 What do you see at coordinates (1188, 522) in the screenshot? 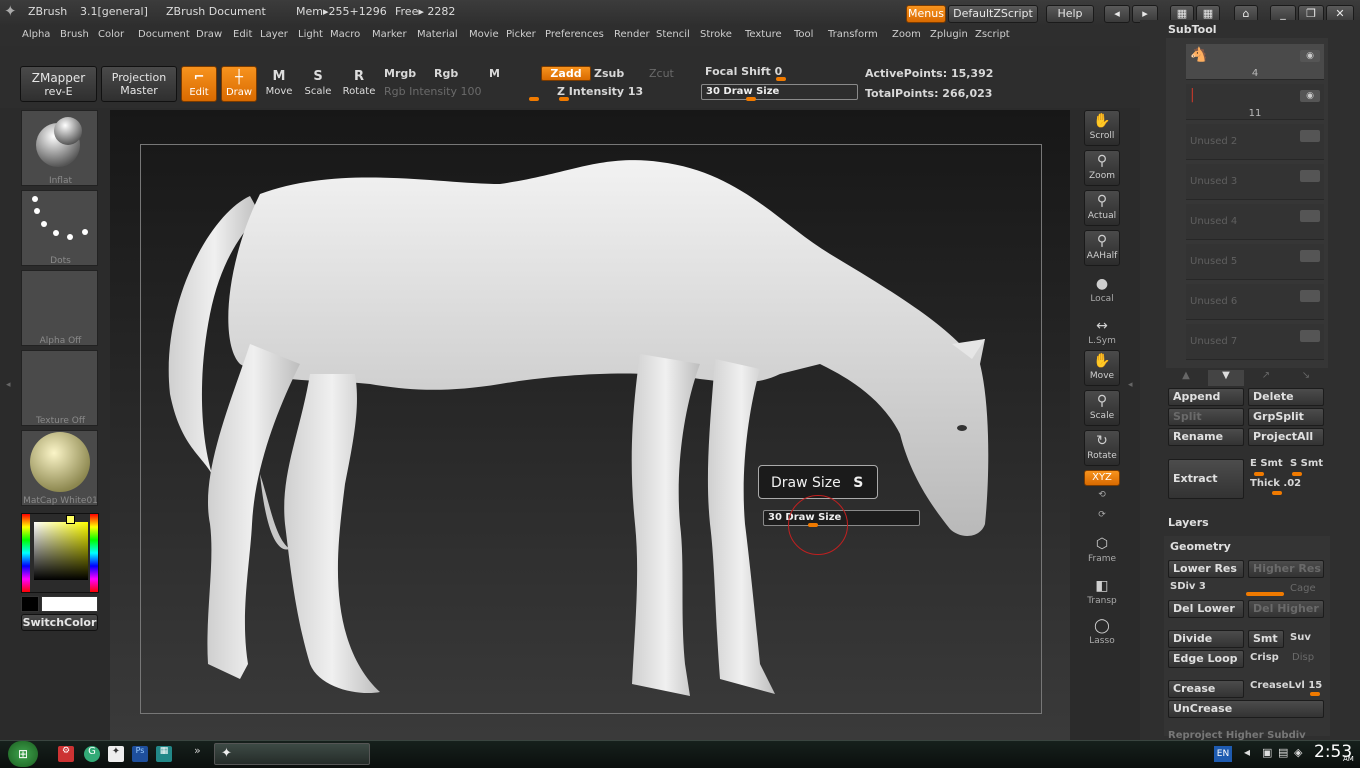
I see `layers-title: Layers` at bounding box center [1188, 522].